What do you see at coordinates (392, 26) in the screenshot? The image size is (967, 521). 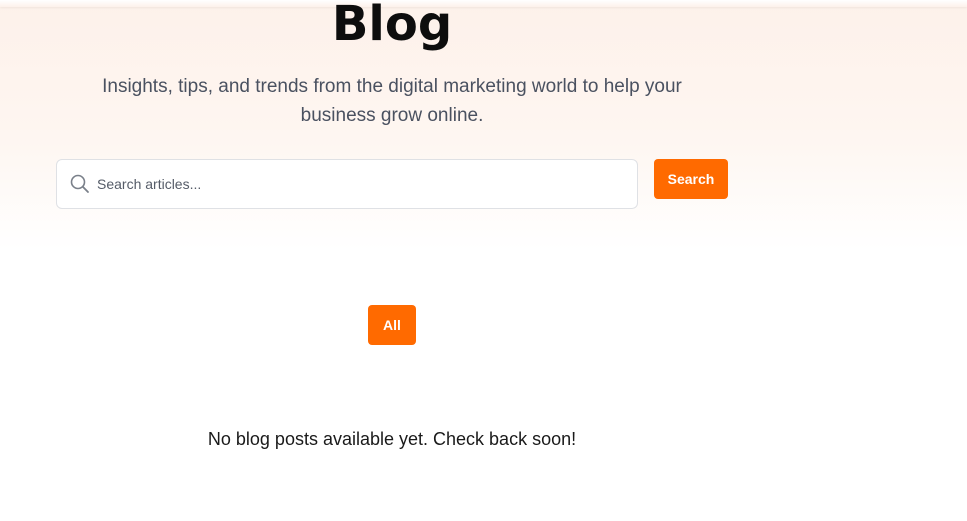 I see `page-title: Blog` at bounding box center [392, 26].